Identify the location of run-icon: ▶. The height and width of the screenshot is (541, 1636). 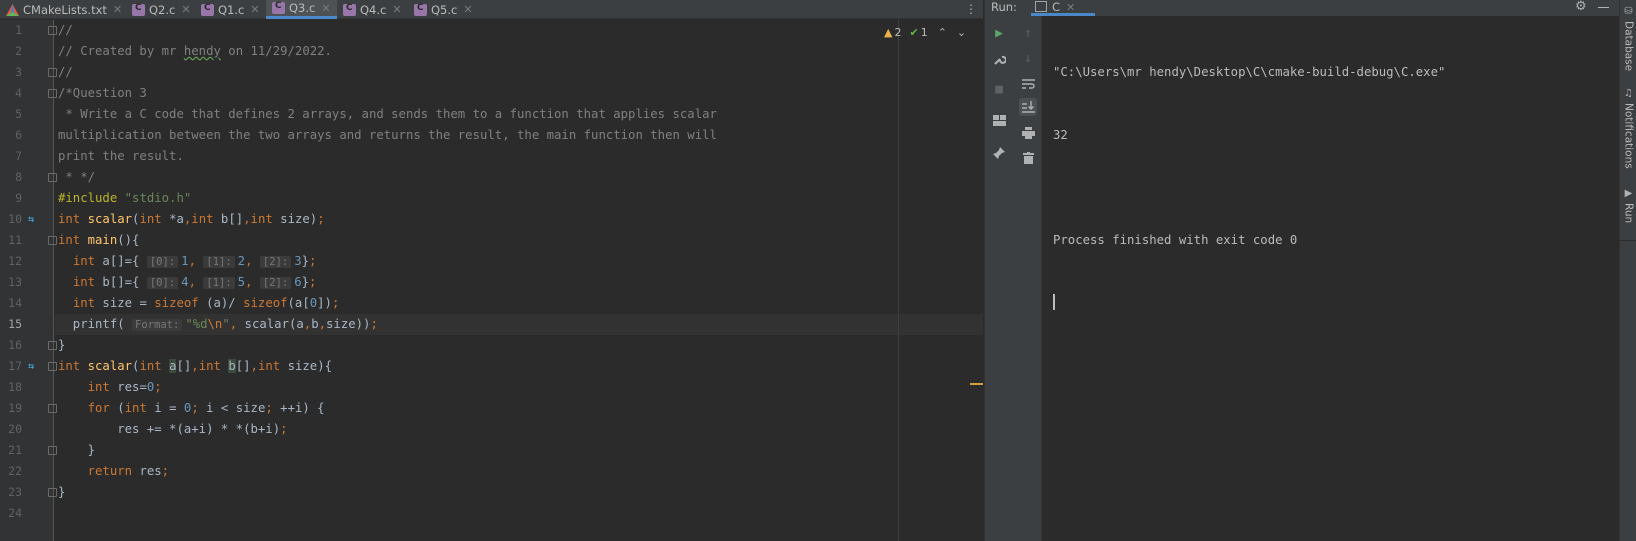
(1628, 193).